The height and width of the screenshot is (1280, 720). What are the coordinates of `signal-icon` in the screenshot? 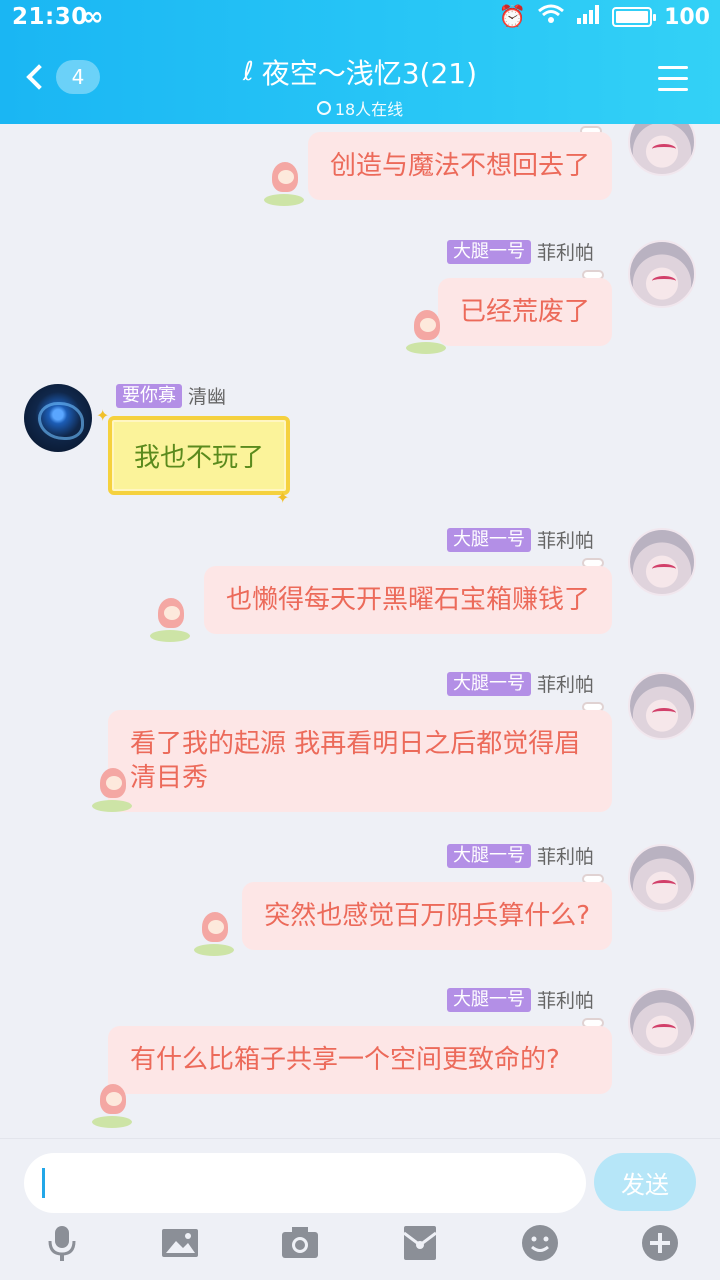 It's located at (588, 17).